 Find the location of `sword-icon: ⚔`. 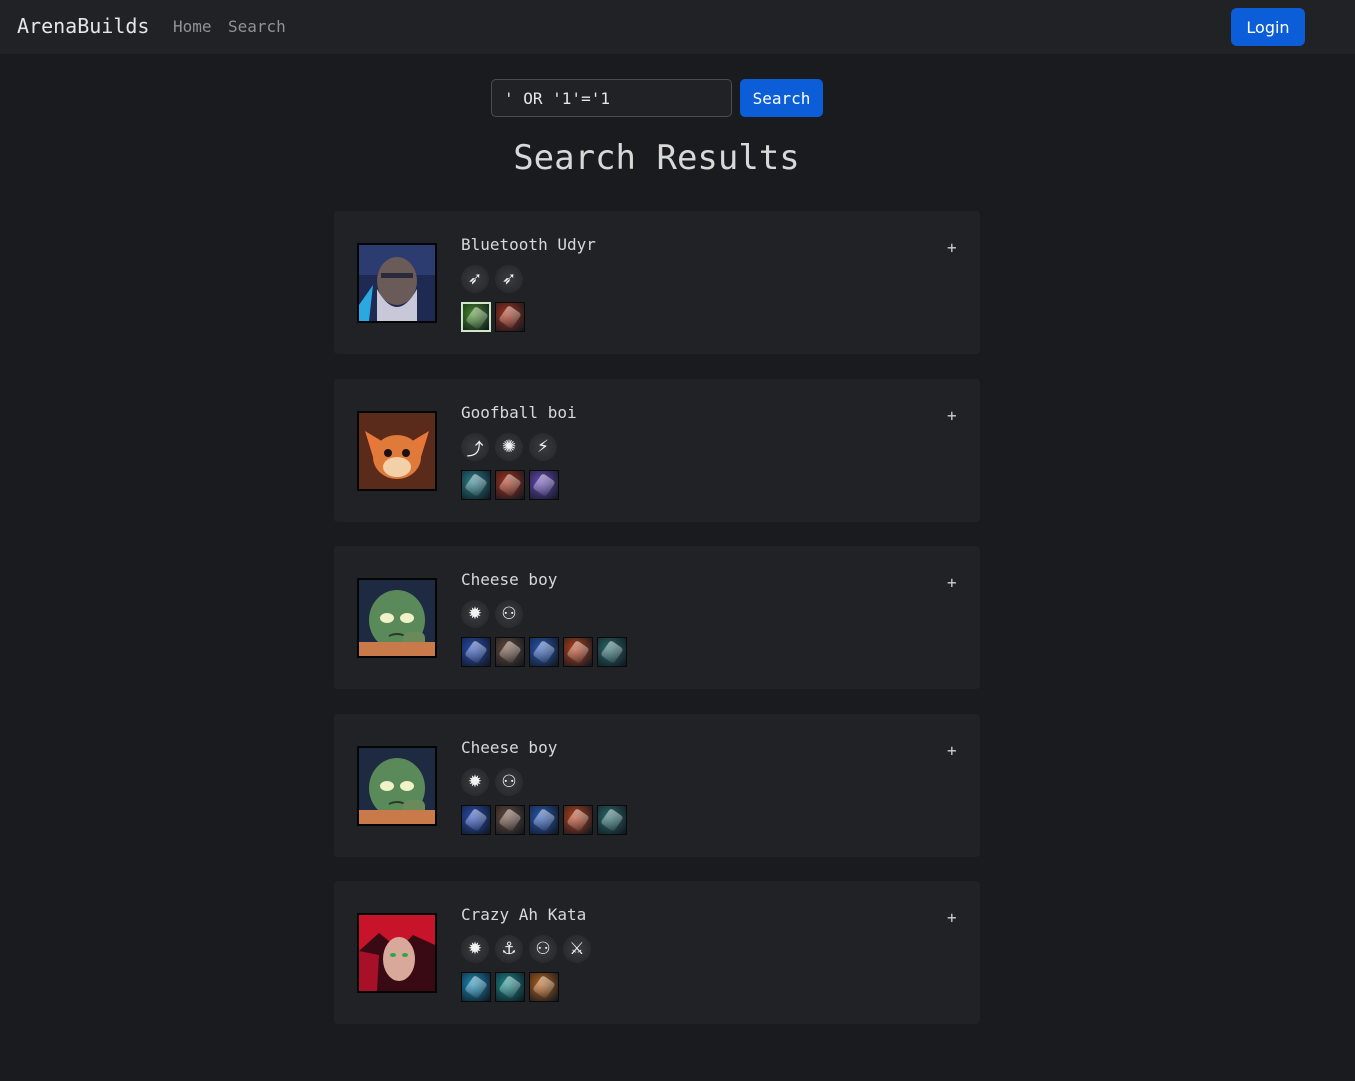

sword-icon: ⚔ is located at coordinates (577, 949).